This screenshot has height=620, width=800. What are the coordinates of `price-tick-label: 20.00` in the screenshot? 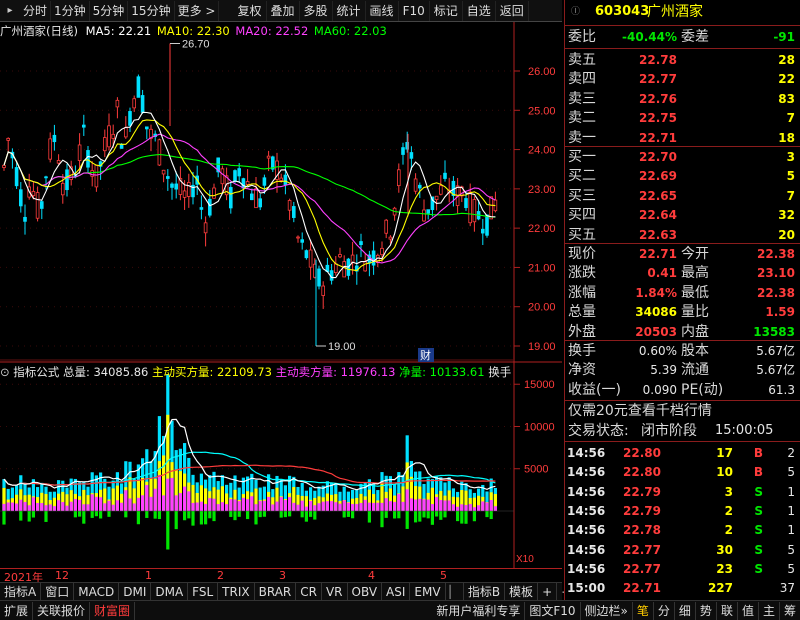 It's located at (542, 308).